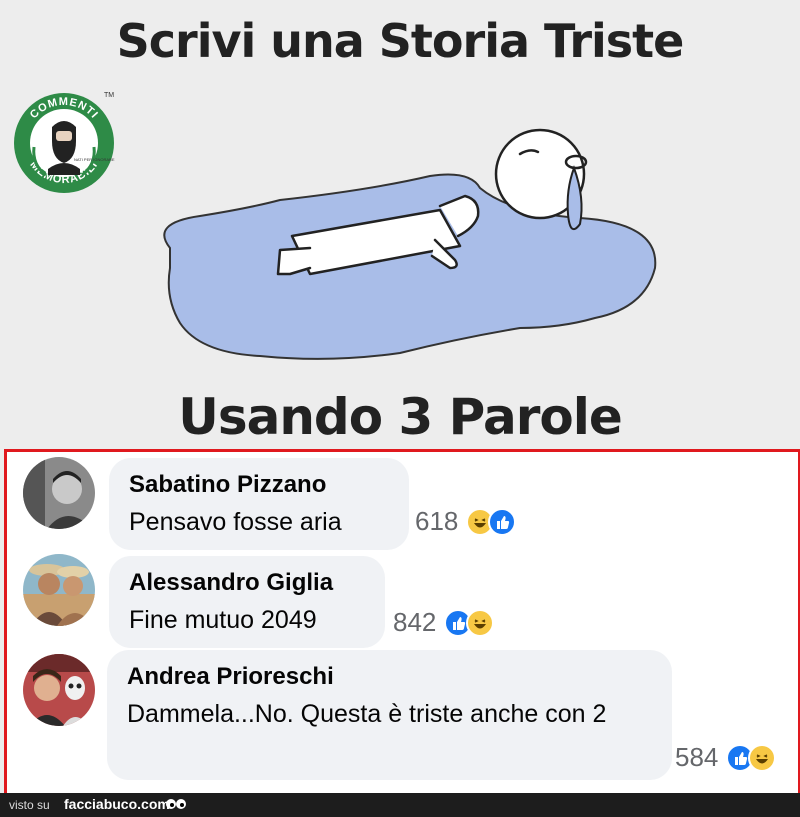 This screenshot has width=800, height=817. I want to click on reaction-count: 842, so click(415, 622).